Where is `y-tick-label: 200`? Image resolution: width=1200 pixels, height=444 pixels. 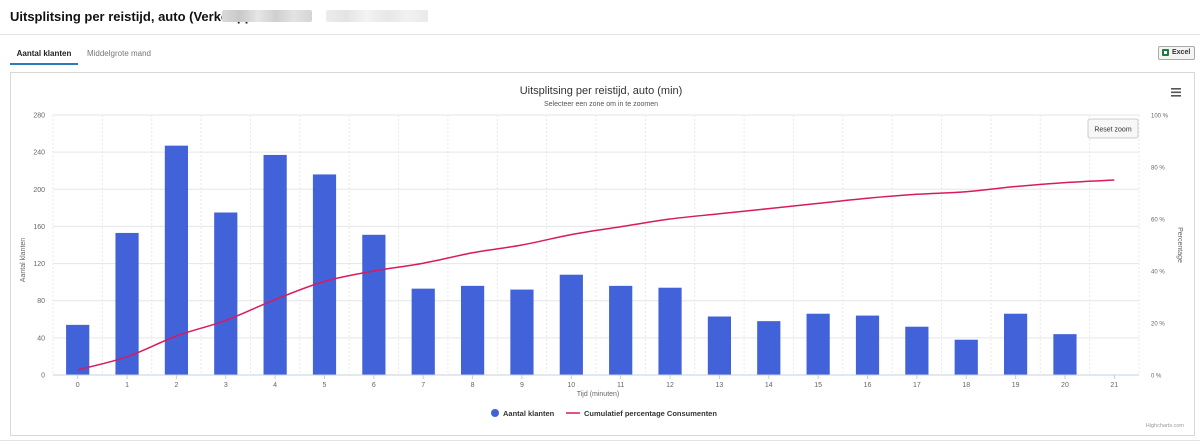 y-tick-label: 200 is located at coordinates (39, 190).